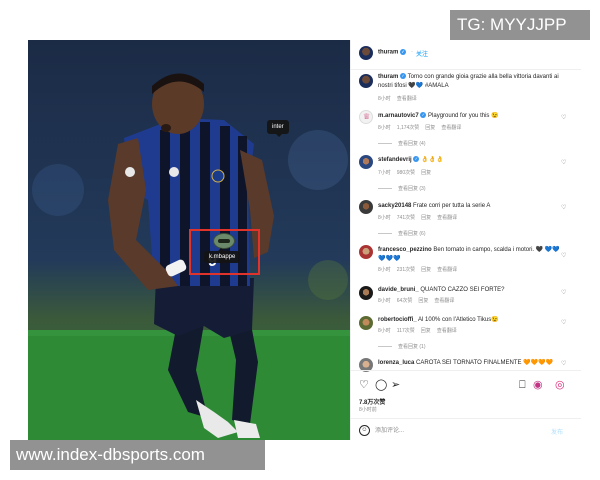 The height and width of the screenshot is (480, 600). What do you see at coordinates (396, 363) in the screenshot?
I see `comment-username: lorenza_luca` at bounding box center [396, 363].